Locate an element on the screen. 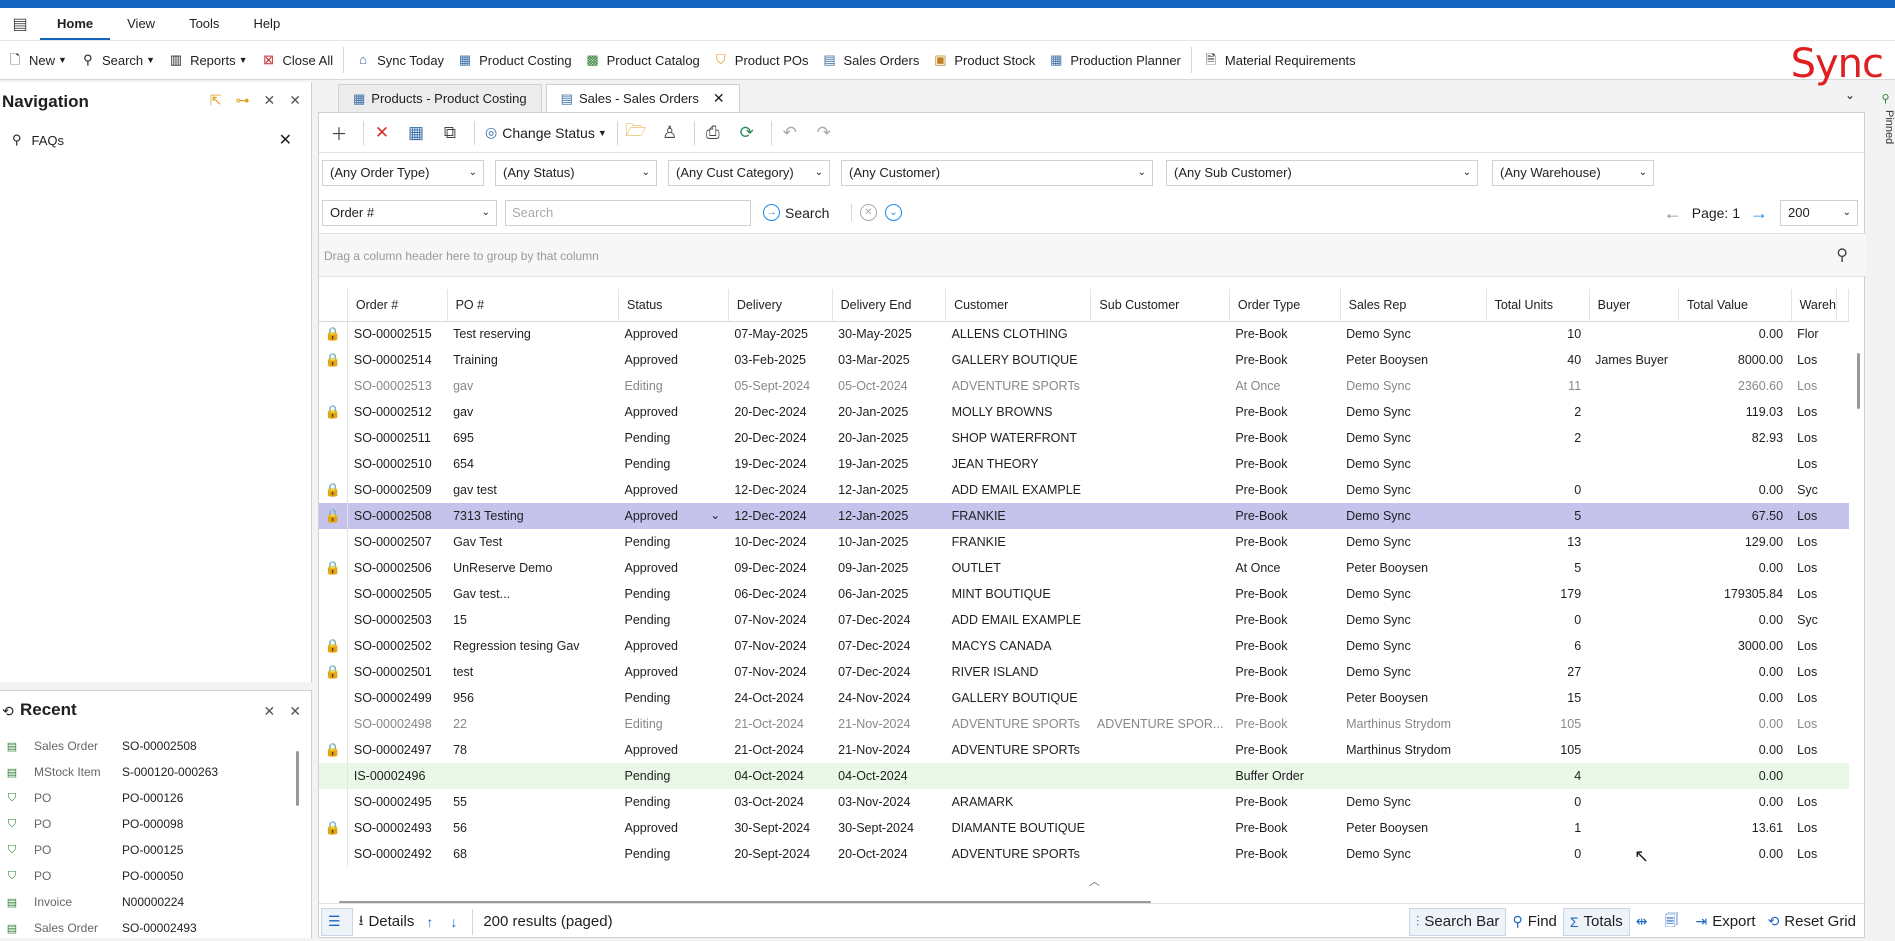 Image resolution: width=1895 pixels, height=941 pixels. cell-delivery-end: 19-Jan-2025 is located at coordinates (888, 464).